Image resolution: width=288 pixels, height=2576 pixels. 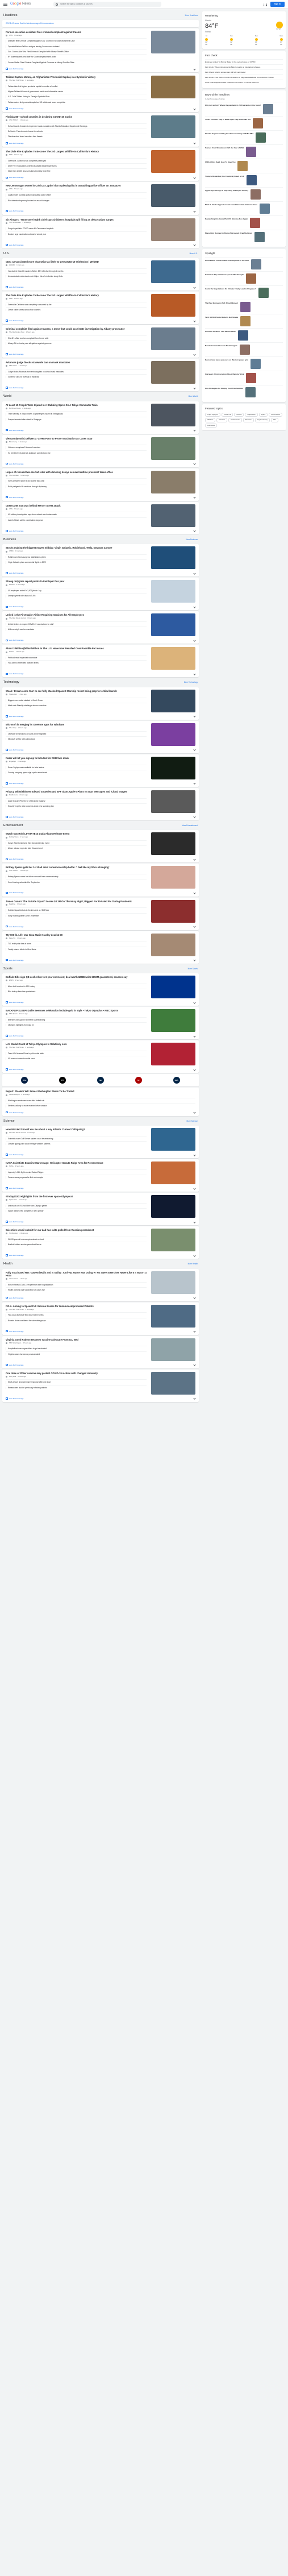 What do you see at coordinates (192, 15) in the screenshot?
I see `section-more-link: More Headlines` at bounding box center [192, 15].